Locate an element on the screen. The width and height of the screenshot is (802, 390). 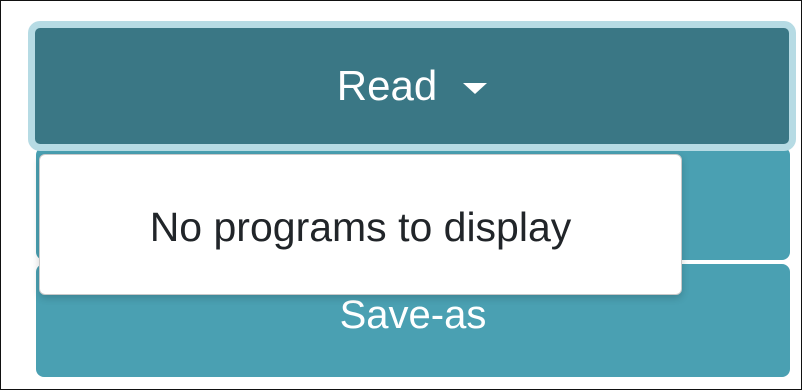
read-button-label: Read is located at coordinates (387, 85).